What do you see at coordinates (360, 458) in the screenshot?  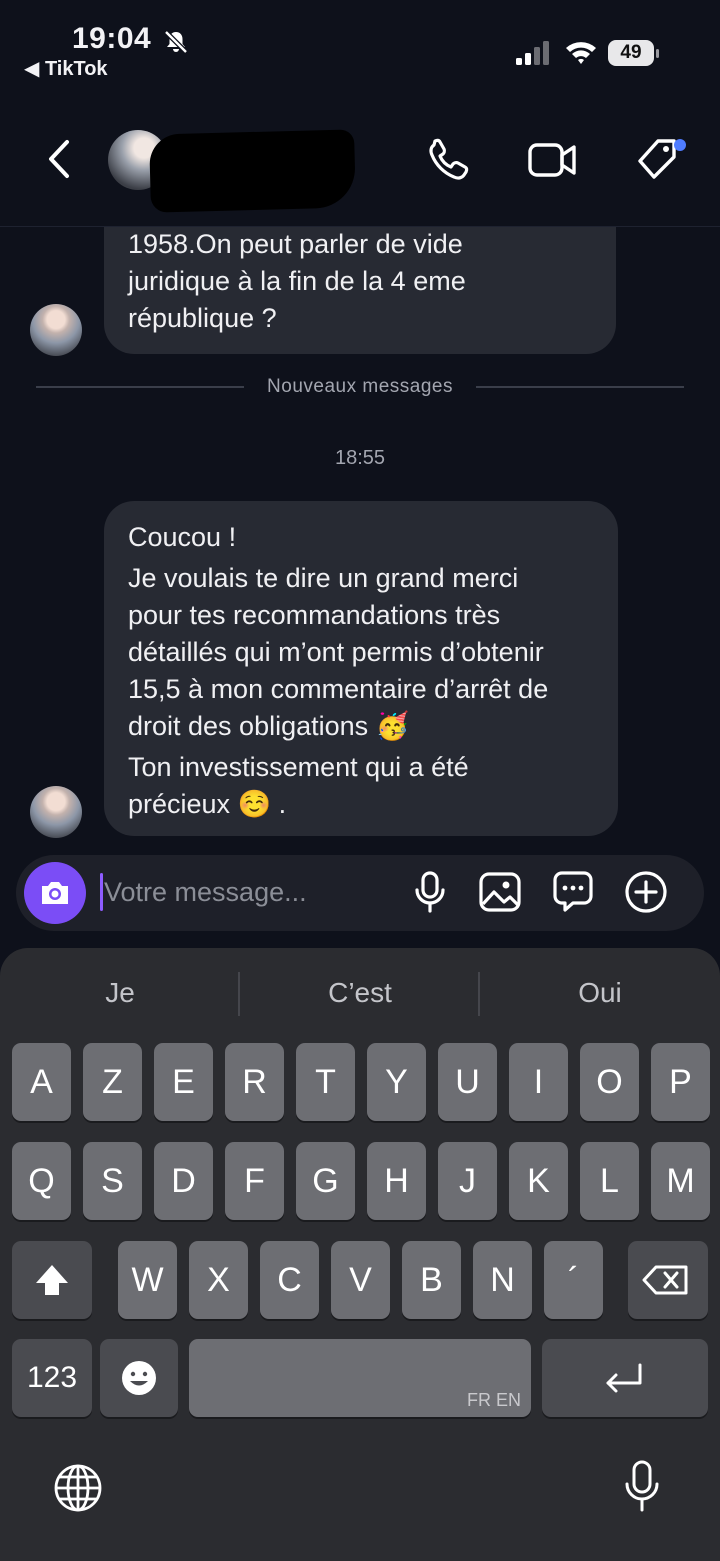 I see `message-timestamp: 18:55` at bounding box center [360, 458].